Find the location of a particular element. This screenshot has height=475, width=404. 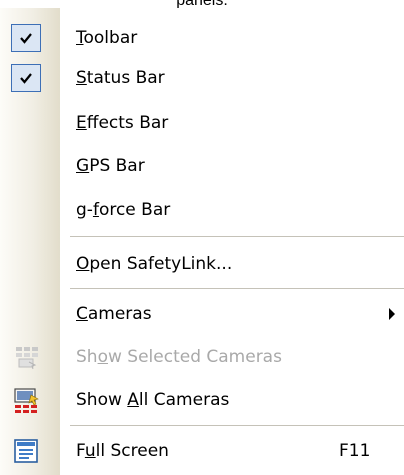

menu-item-label: g-force Bar is located at coordinates (123, 210).